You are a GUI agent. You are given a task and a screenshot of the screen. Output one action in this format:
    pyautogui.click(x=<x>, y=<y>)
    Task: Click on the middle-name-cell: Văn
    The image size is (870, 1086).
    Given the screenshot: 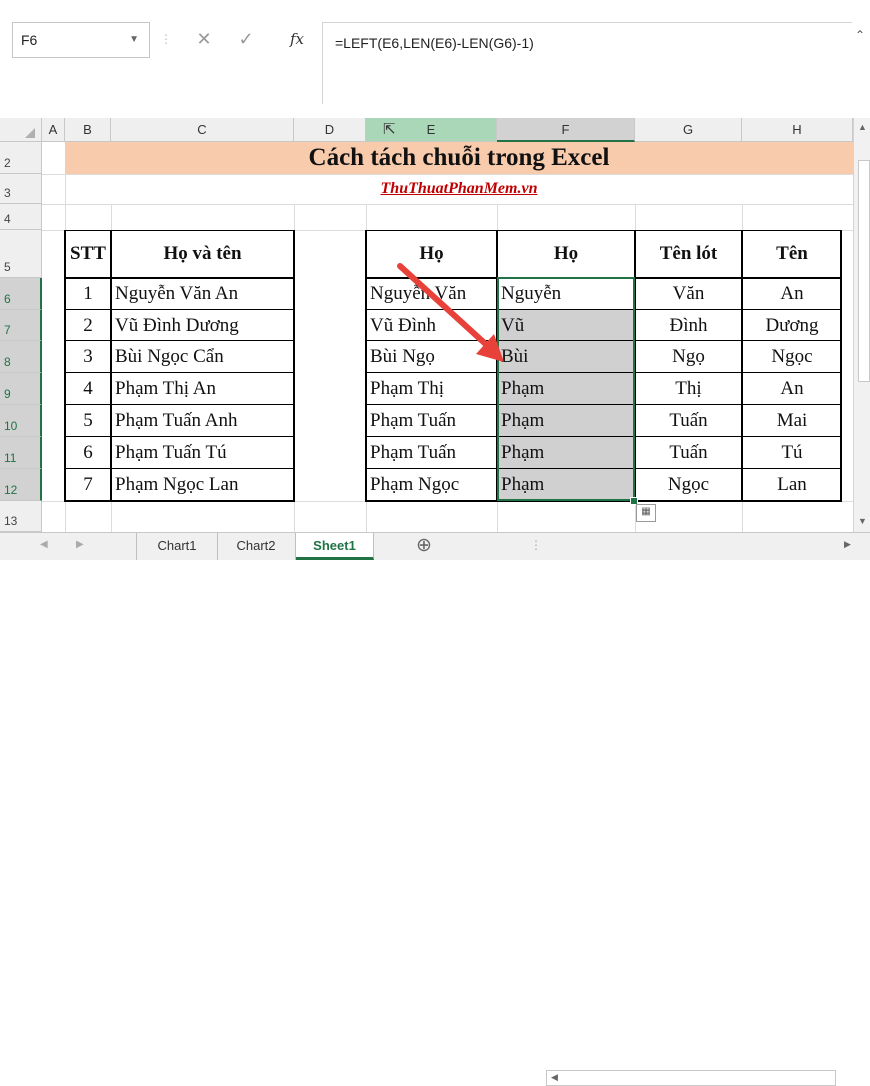 What is the action you would take?
    pyautogui.click(x=688, y=294)
    